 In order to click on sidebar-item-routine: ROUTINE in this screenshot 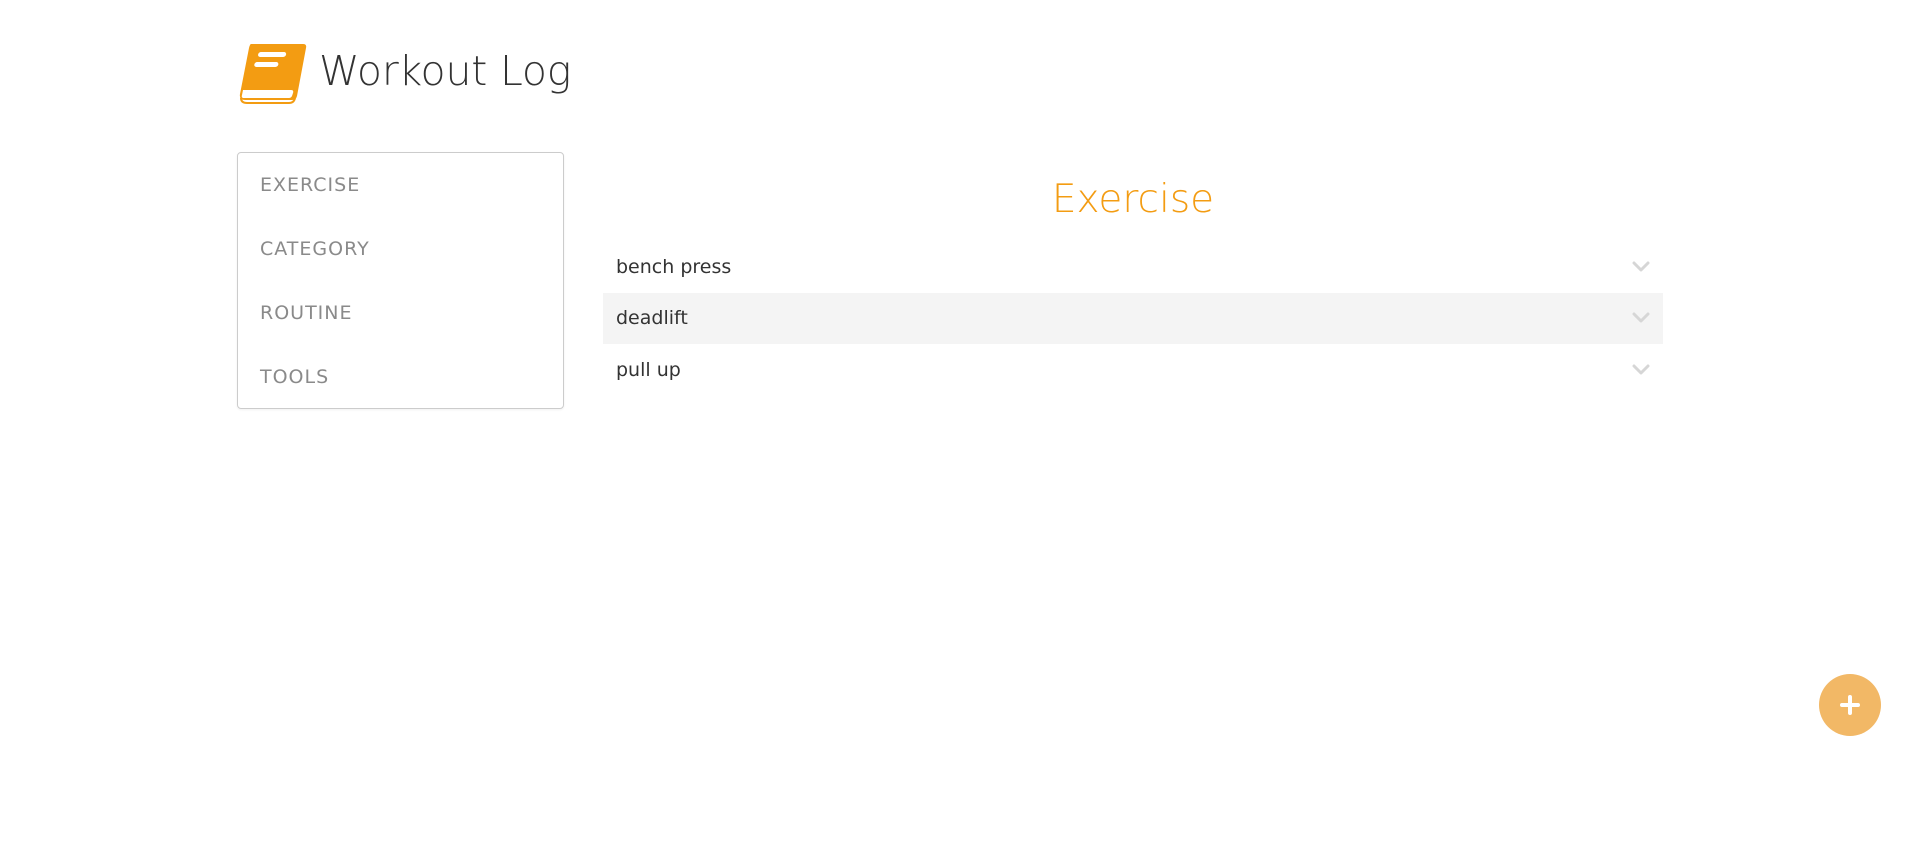, I will do `click(400, 313)`.